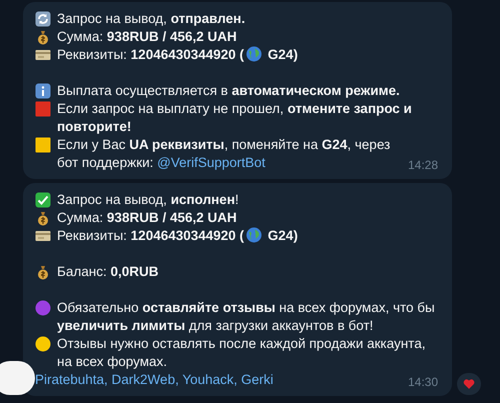 Image resolution: width=500 pixels, height=403 pixels. I want to click on message-text: Запрос на вывод, исполнен!, so click(148, 199).